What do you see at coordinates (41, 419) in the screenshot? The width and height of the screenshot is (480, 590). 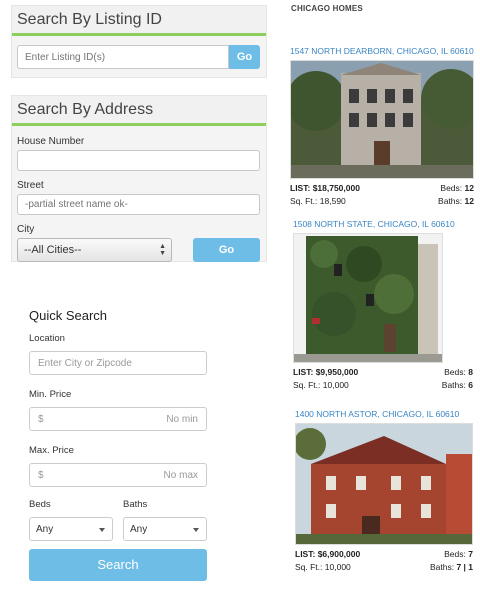 I see `min-price-prefix: $` at bounding box center [41, 419].